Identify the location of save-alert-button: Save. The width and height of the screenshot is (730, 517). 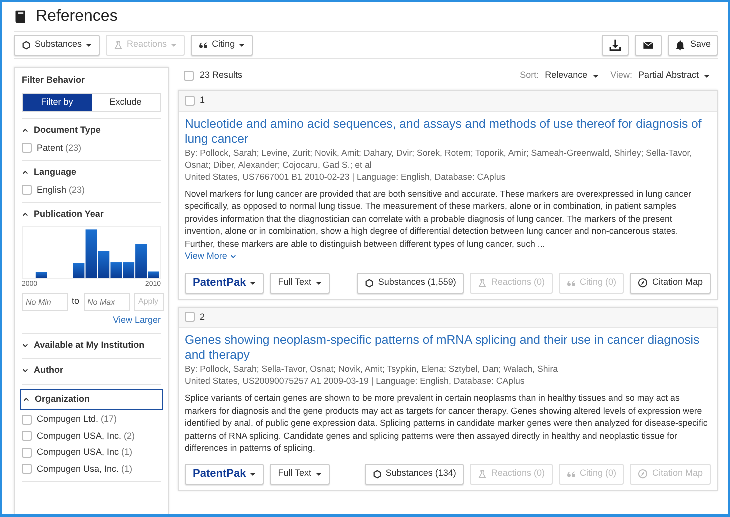
(693, 45).